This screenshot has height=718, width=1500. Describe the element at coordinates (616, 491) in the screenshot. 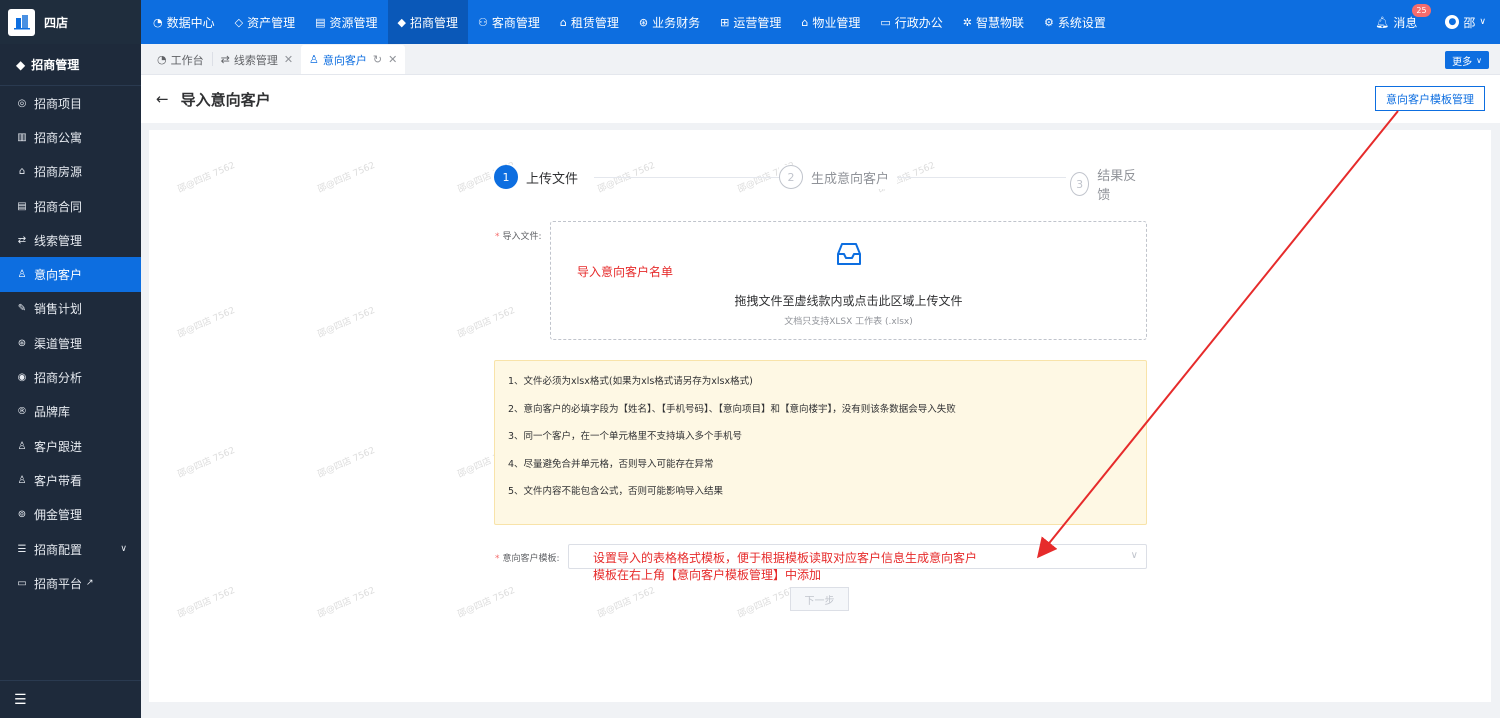

I see `notice-line: 5、文件内容不能包含公式，否则可能影响导入结果` at that location.